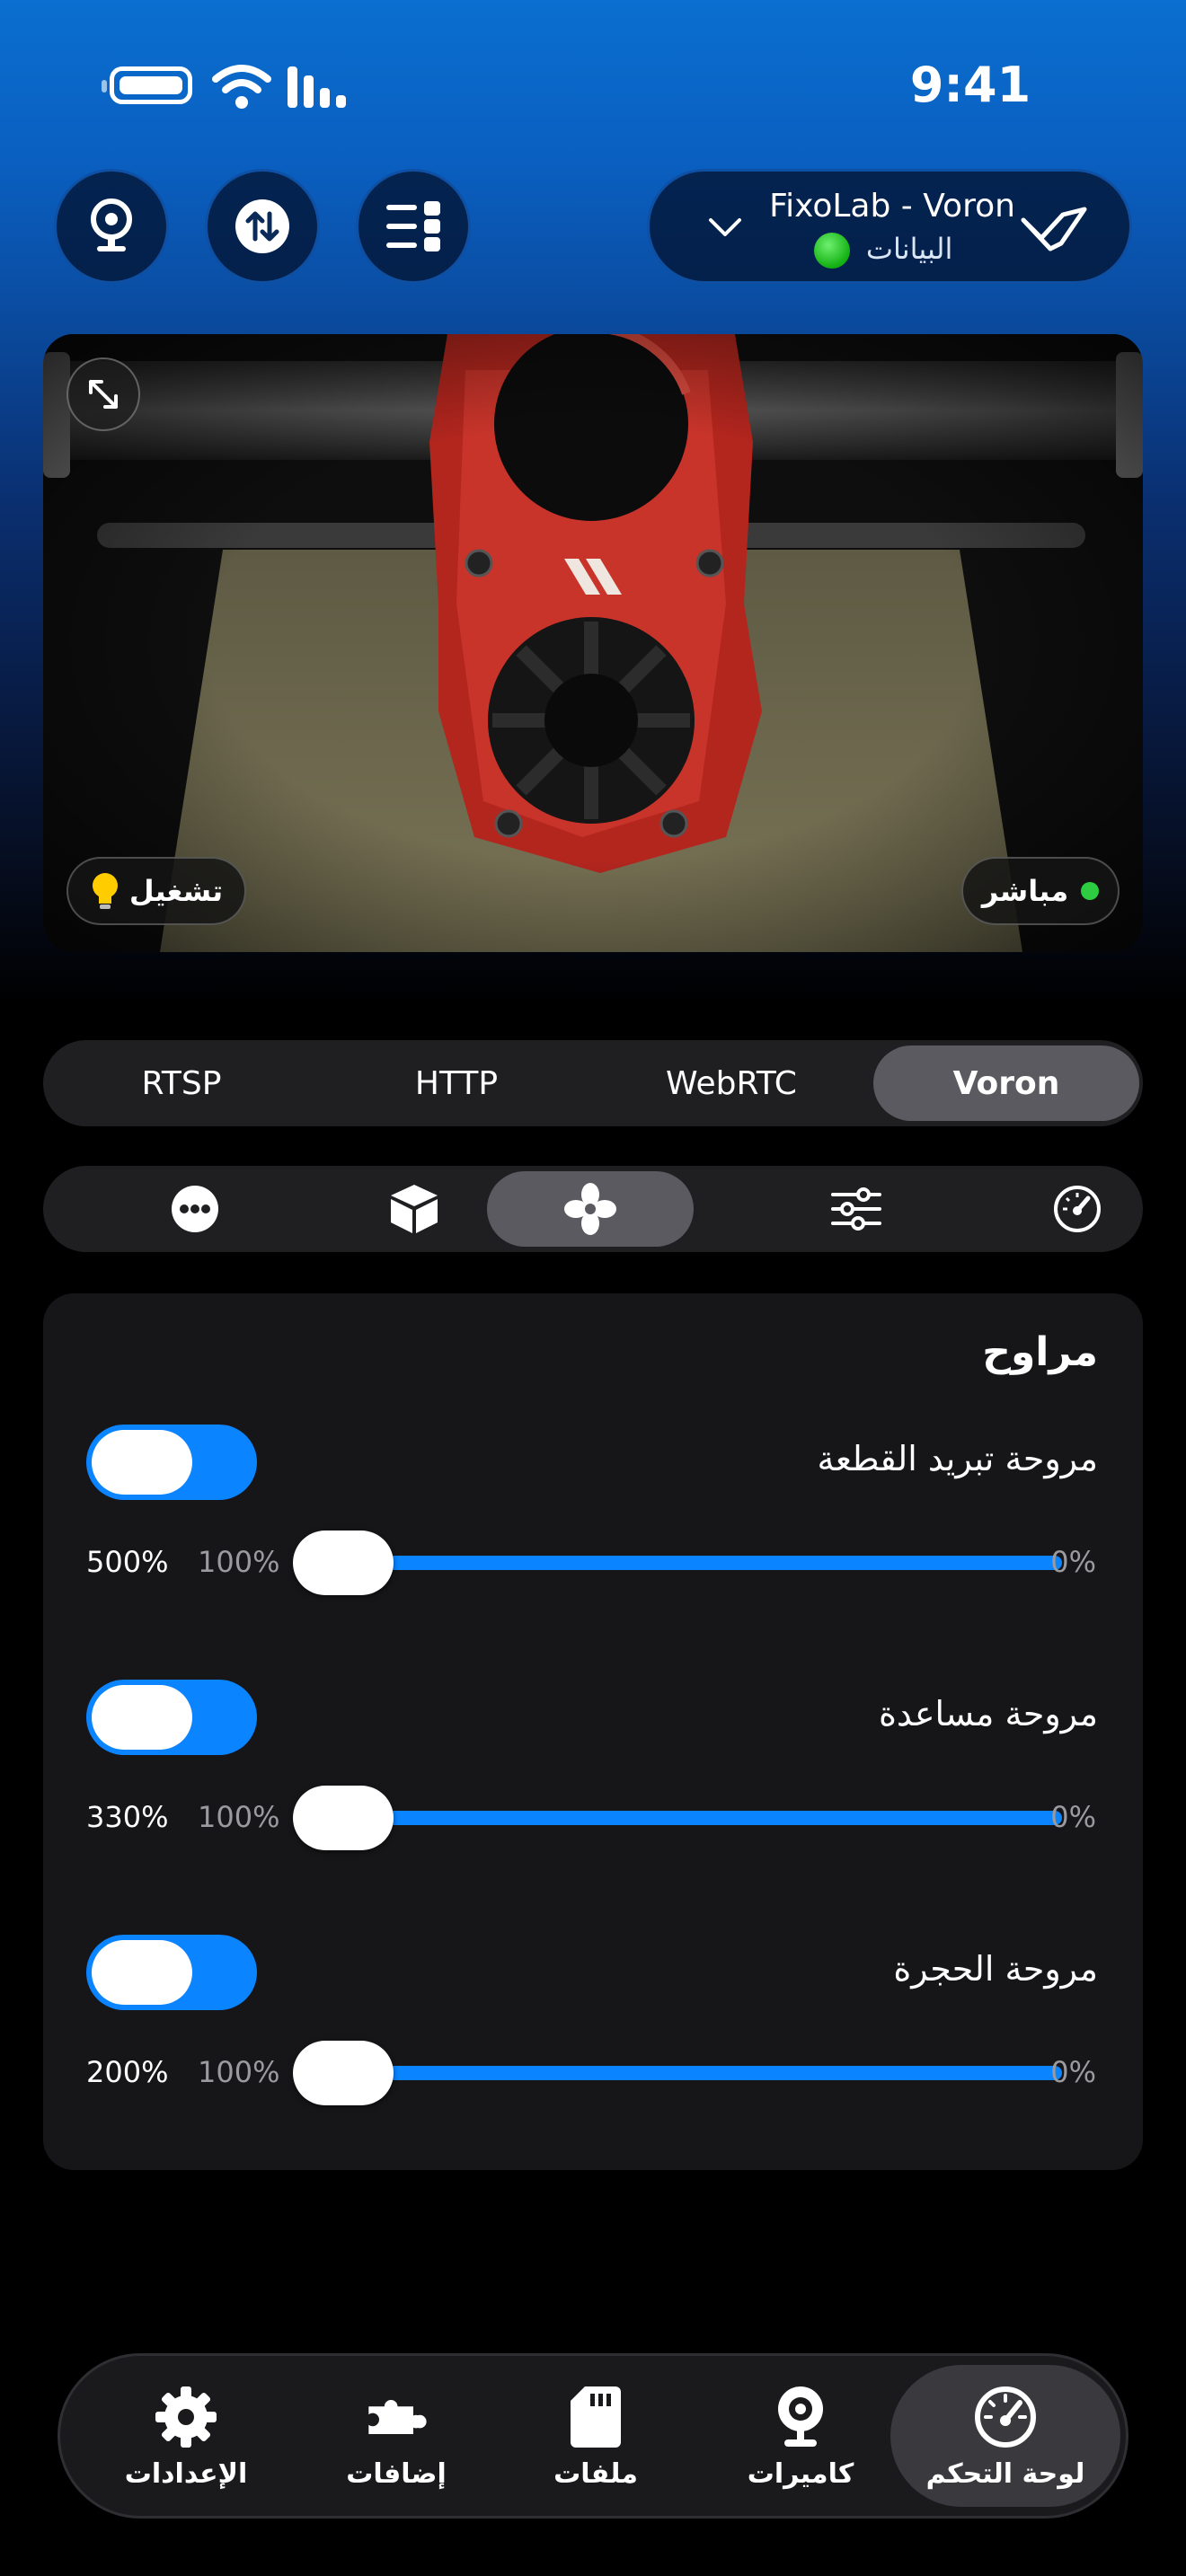  What do you see at coordinates (414, 1209) in the screenshot?
I see `cube-icon` at bounding box center [414, 1209].